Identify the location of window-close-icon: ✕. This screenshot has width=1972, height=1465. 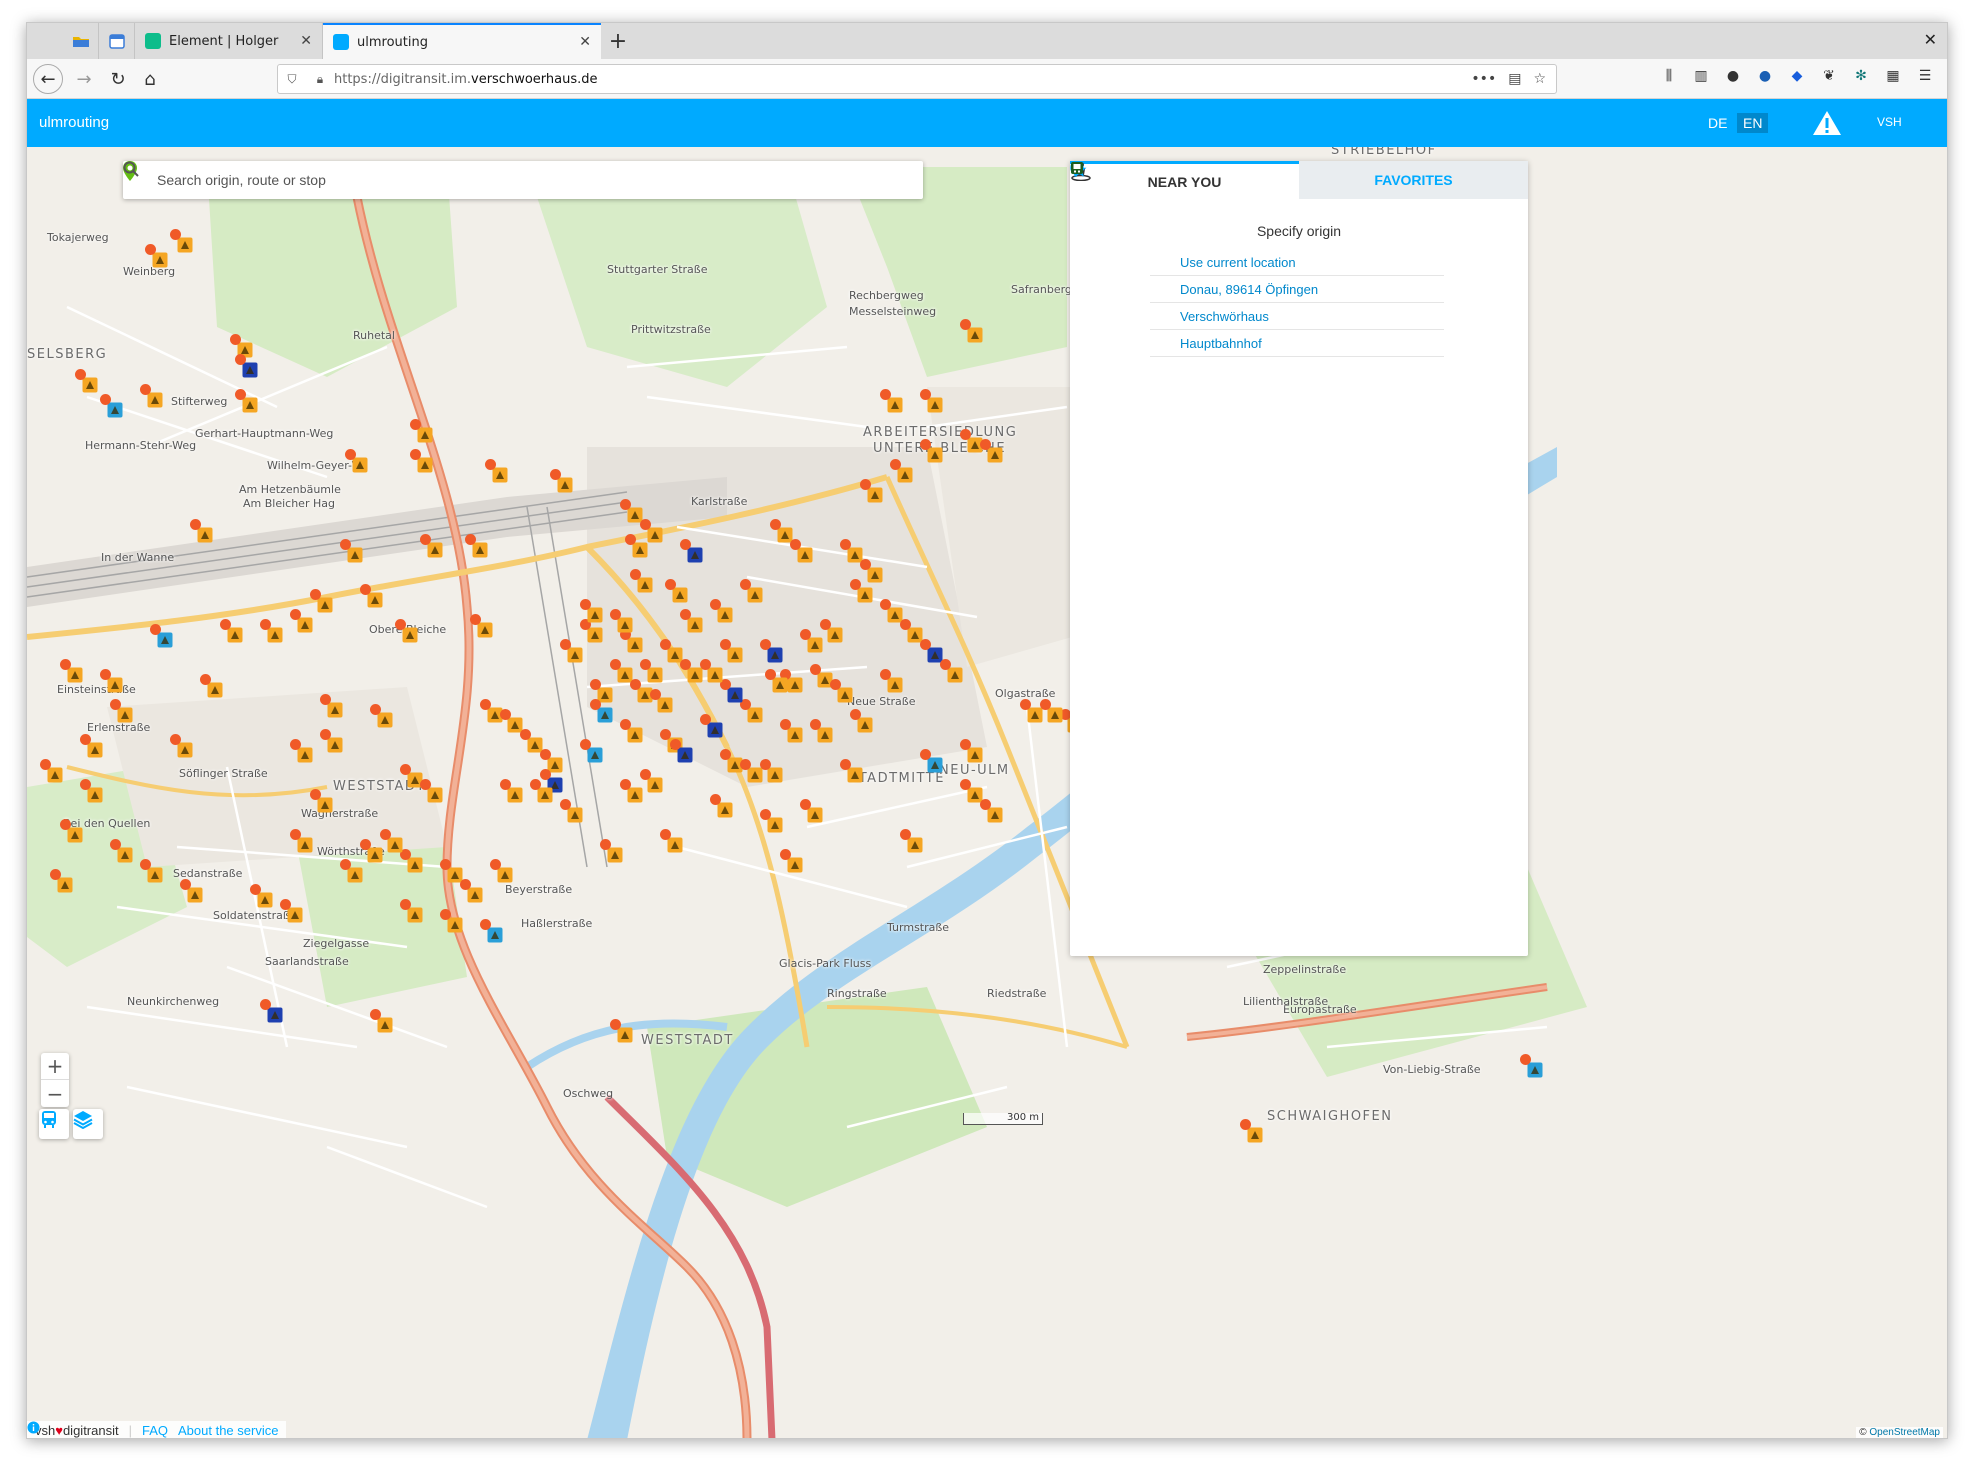
(1930, 39).